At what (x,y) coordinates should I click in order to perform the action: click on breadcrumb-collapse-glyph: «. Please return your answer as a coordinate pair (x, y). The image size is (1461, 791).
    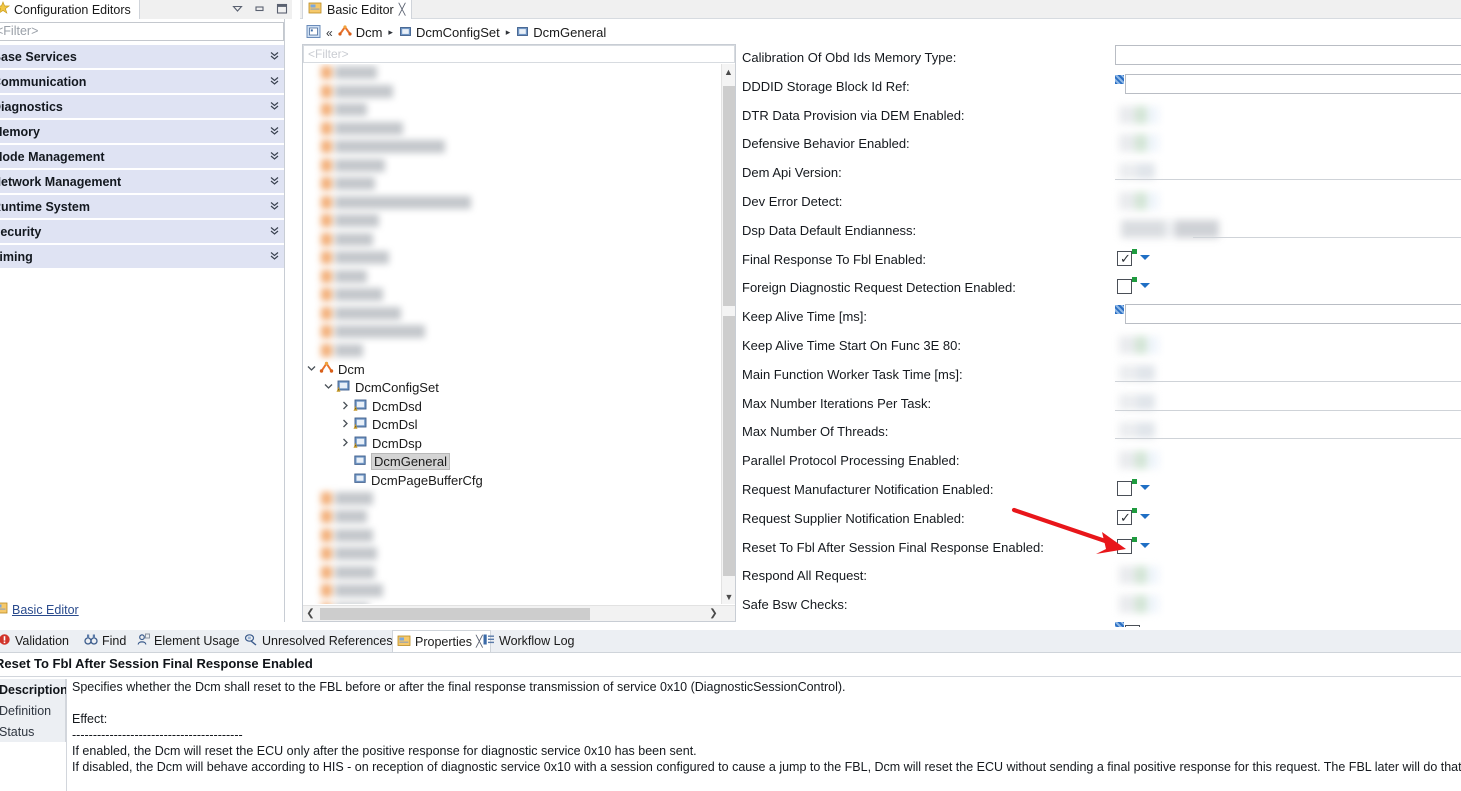
    Looking at the image, I should click on (329, 33).